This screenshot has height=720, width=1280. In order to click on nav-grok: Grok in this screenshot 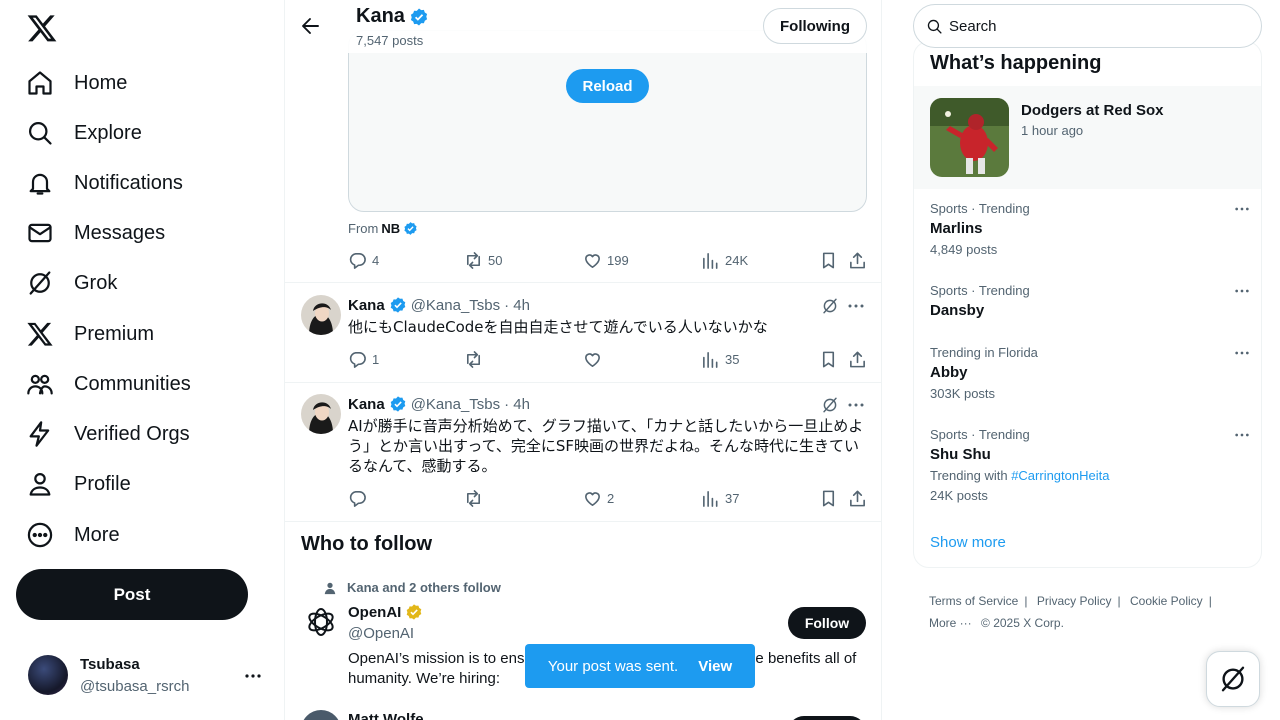, I will do `click(71, 283)`.